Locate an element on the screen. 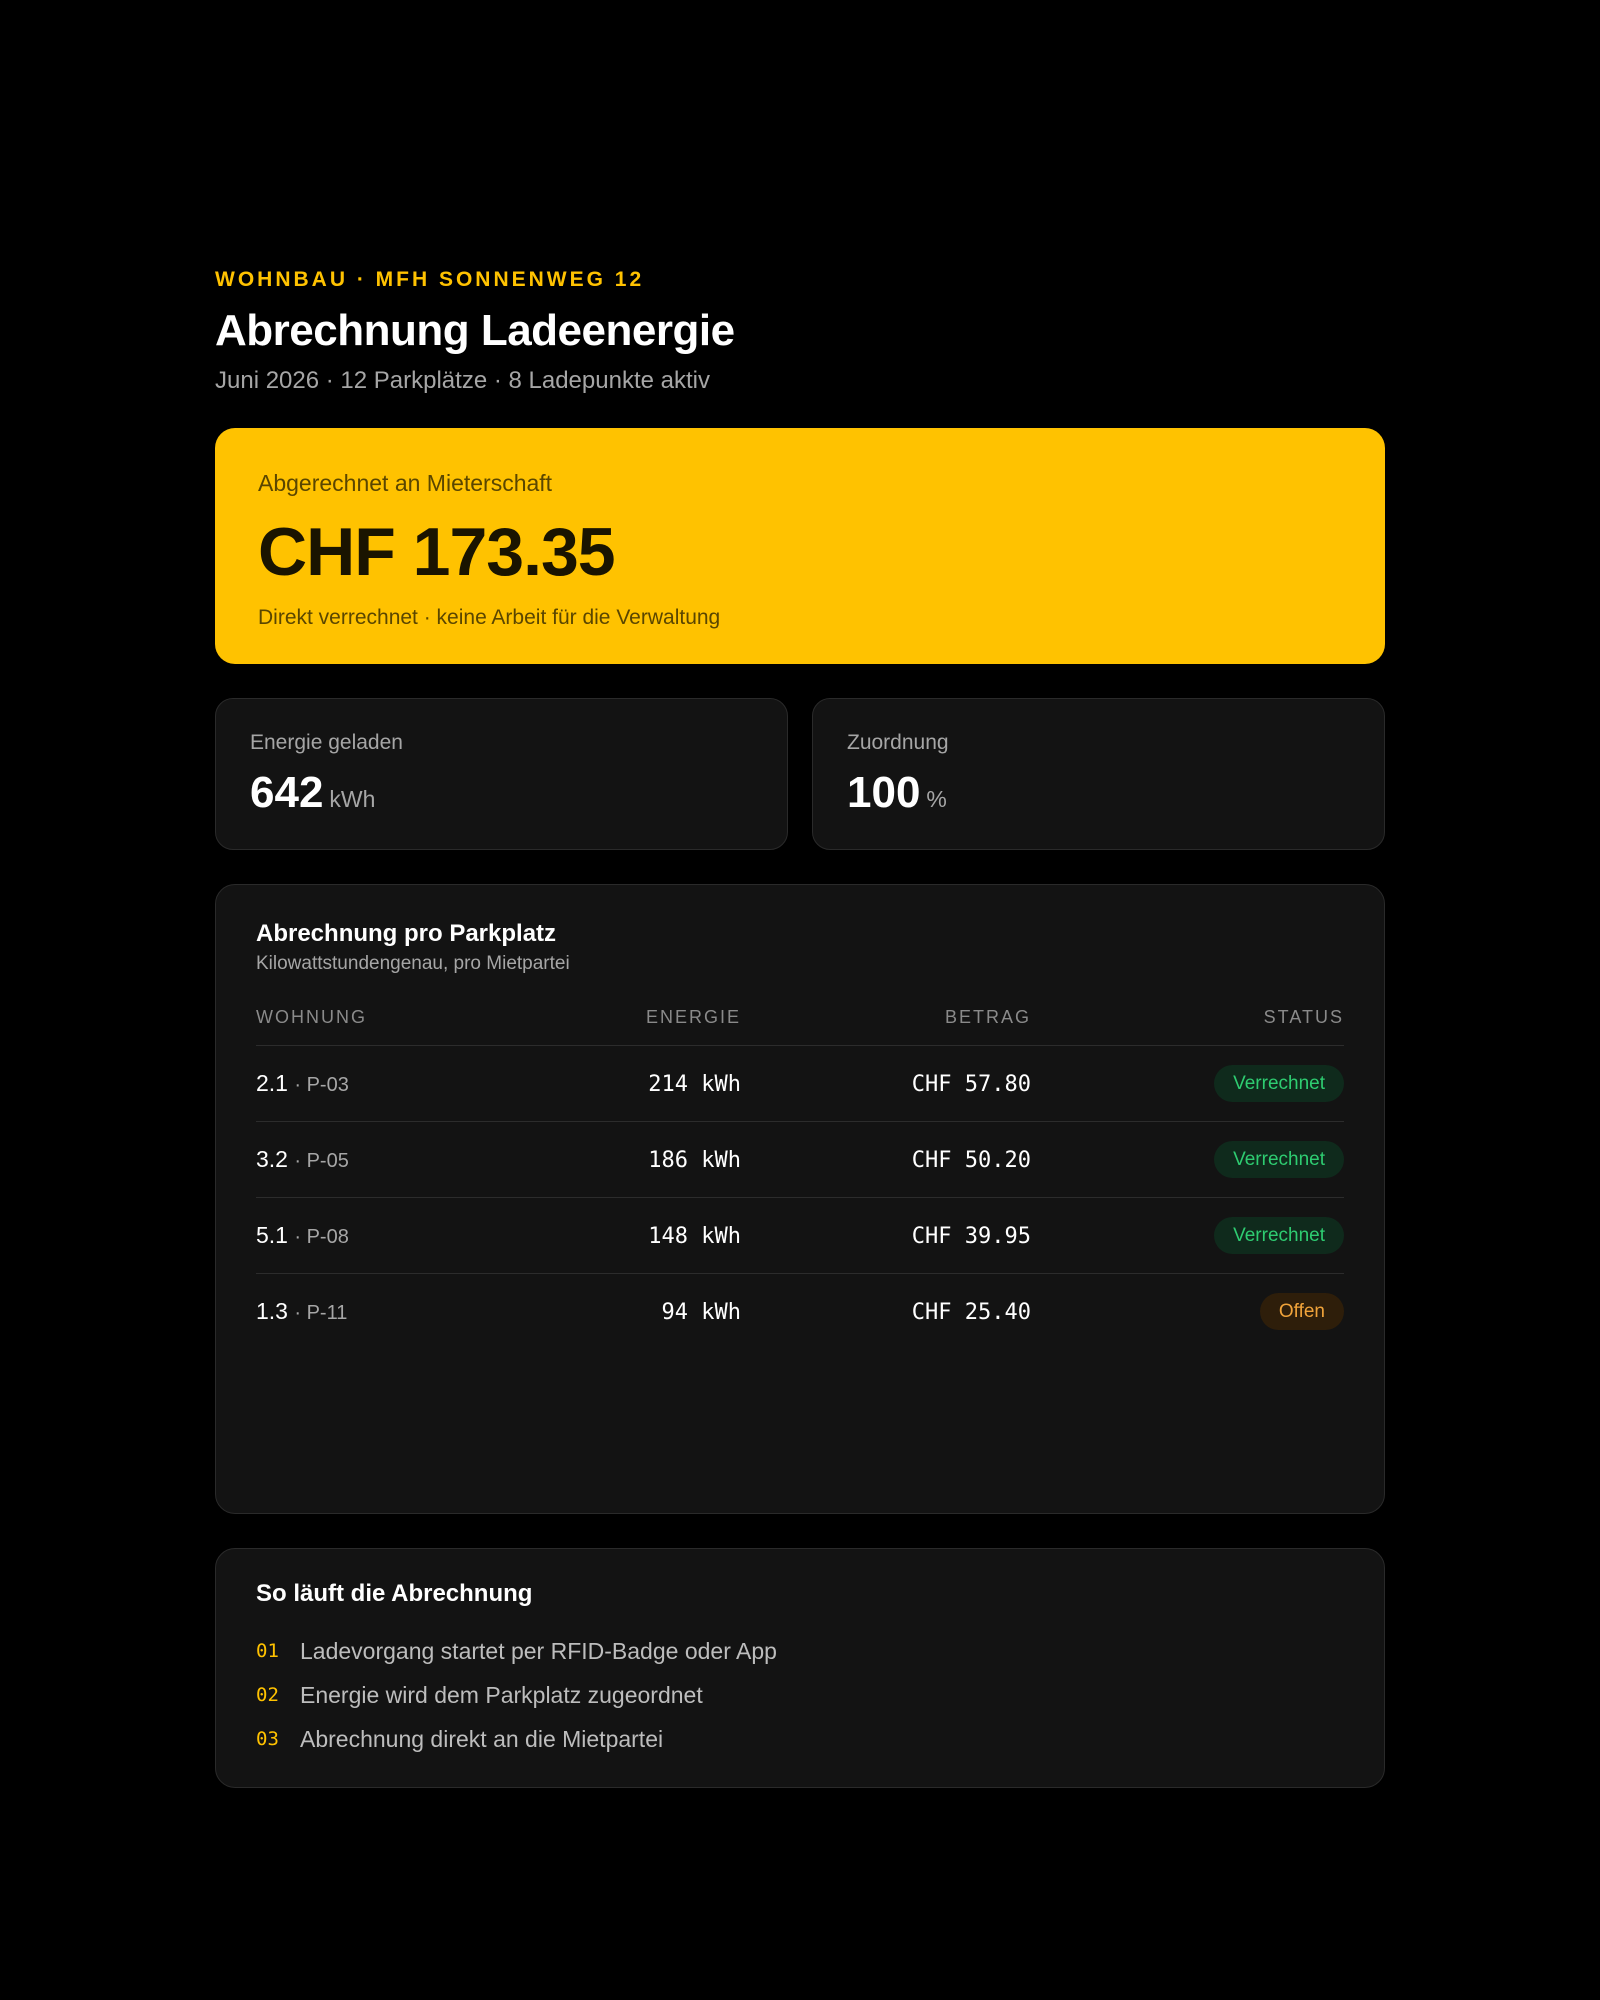  summary-label: Abgerechnet an Mieterschaft is located at coordinates (405, 483).